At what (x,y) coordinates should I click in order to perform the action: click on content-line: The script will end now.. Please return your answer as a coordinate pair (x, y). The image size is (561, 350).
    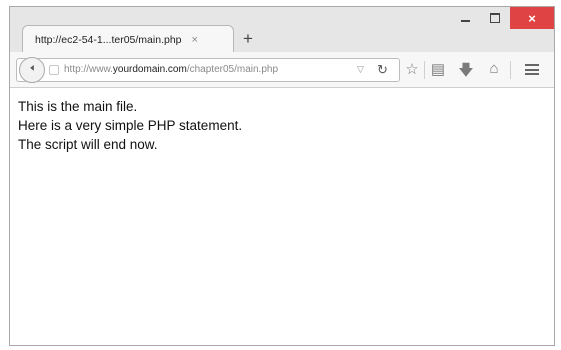
    Looking at the image, I should click on (88, 144).